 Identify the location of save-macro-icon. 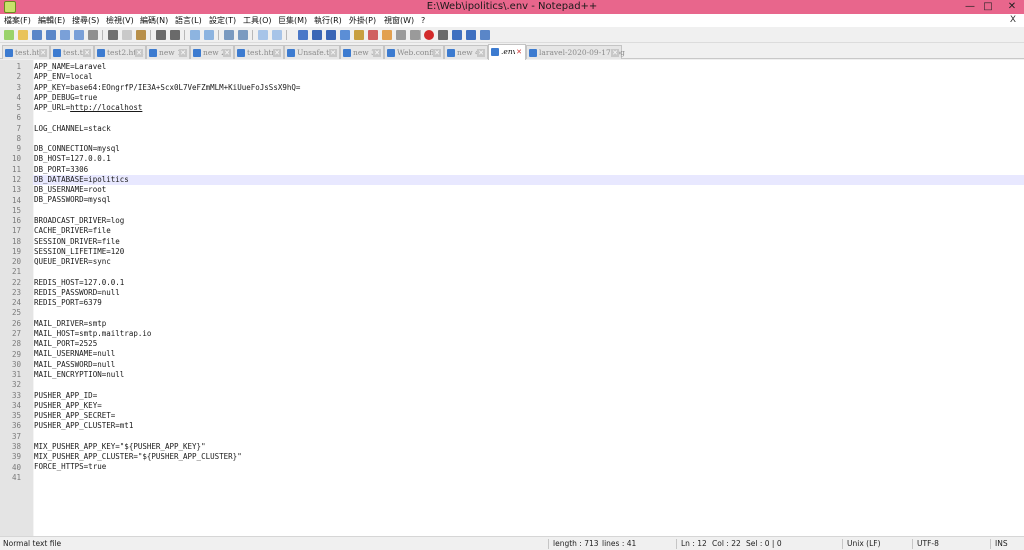
(485, 35).